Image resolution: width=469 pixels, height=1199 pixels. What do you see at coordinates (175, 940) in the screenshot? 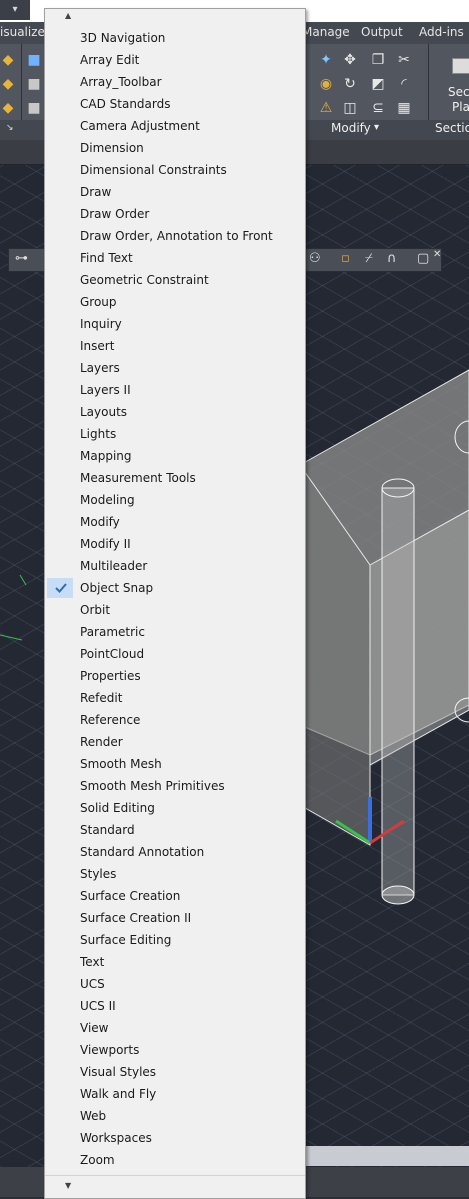
I see `menu-item: Surface Editing` at bounding box center [175, 940].